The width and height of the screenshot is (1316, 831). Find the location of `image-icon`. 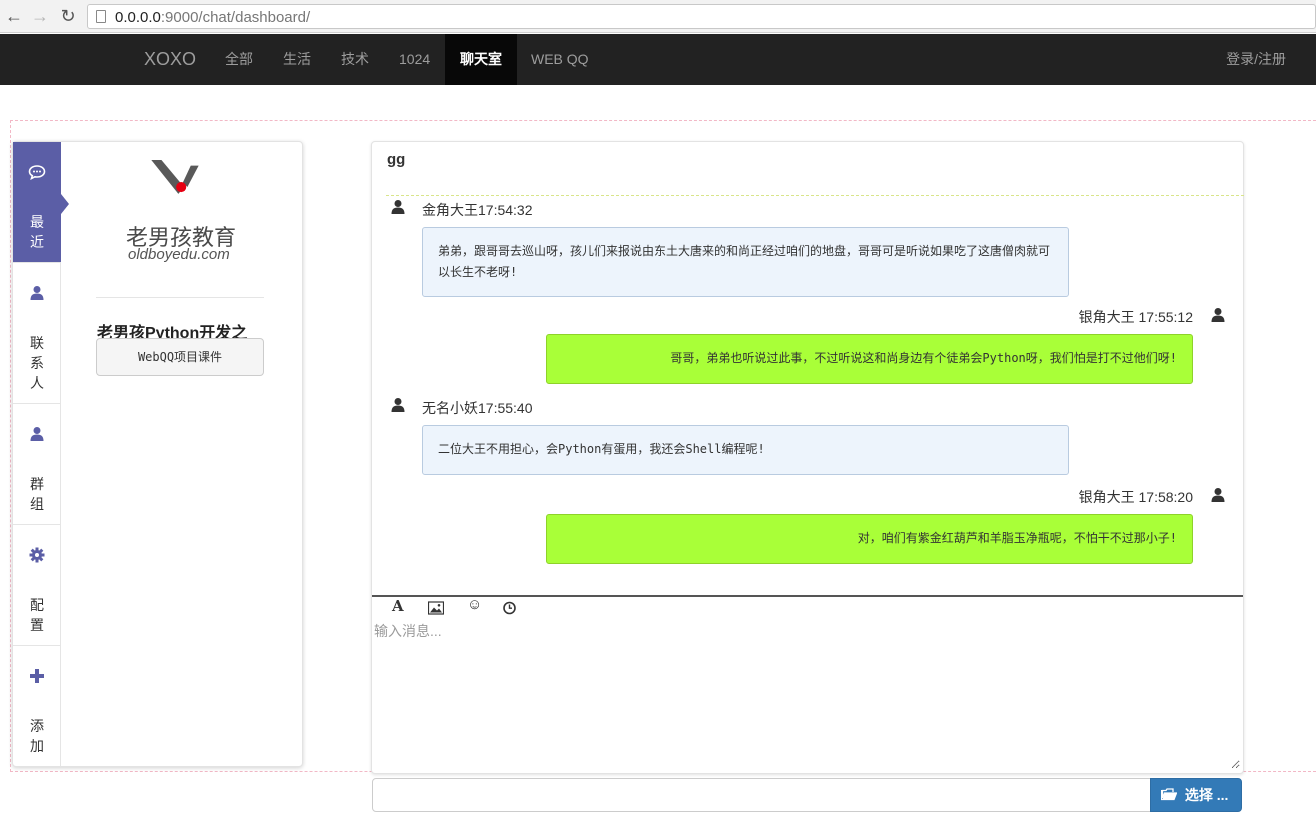

image-icon is located at coordinates (436, 608).